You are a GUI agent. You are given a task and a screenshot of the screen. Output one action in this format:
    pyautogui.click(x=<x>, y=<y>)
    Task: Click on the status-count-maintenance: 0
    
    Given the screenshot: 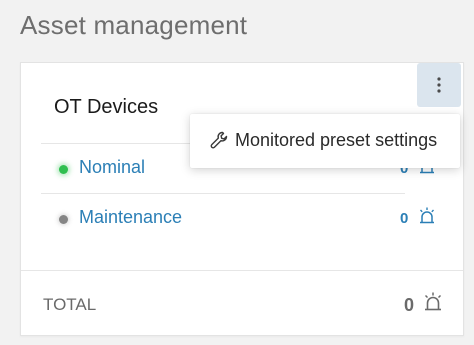 What is the action you would take?
    pyautogui.click(x=404, y=218)
    